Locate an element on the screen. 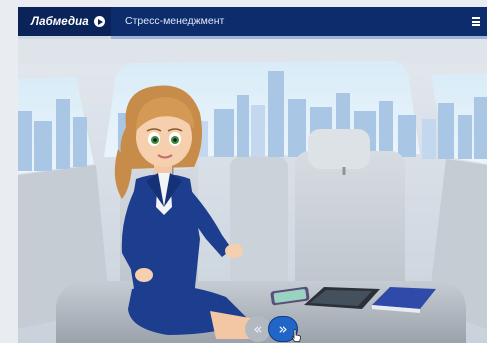 Image resolution: width=487 pixels, height=343 pixels. top-bar: Лабмедиа Стресс-менеджмент is located at coordinates (252, 21).